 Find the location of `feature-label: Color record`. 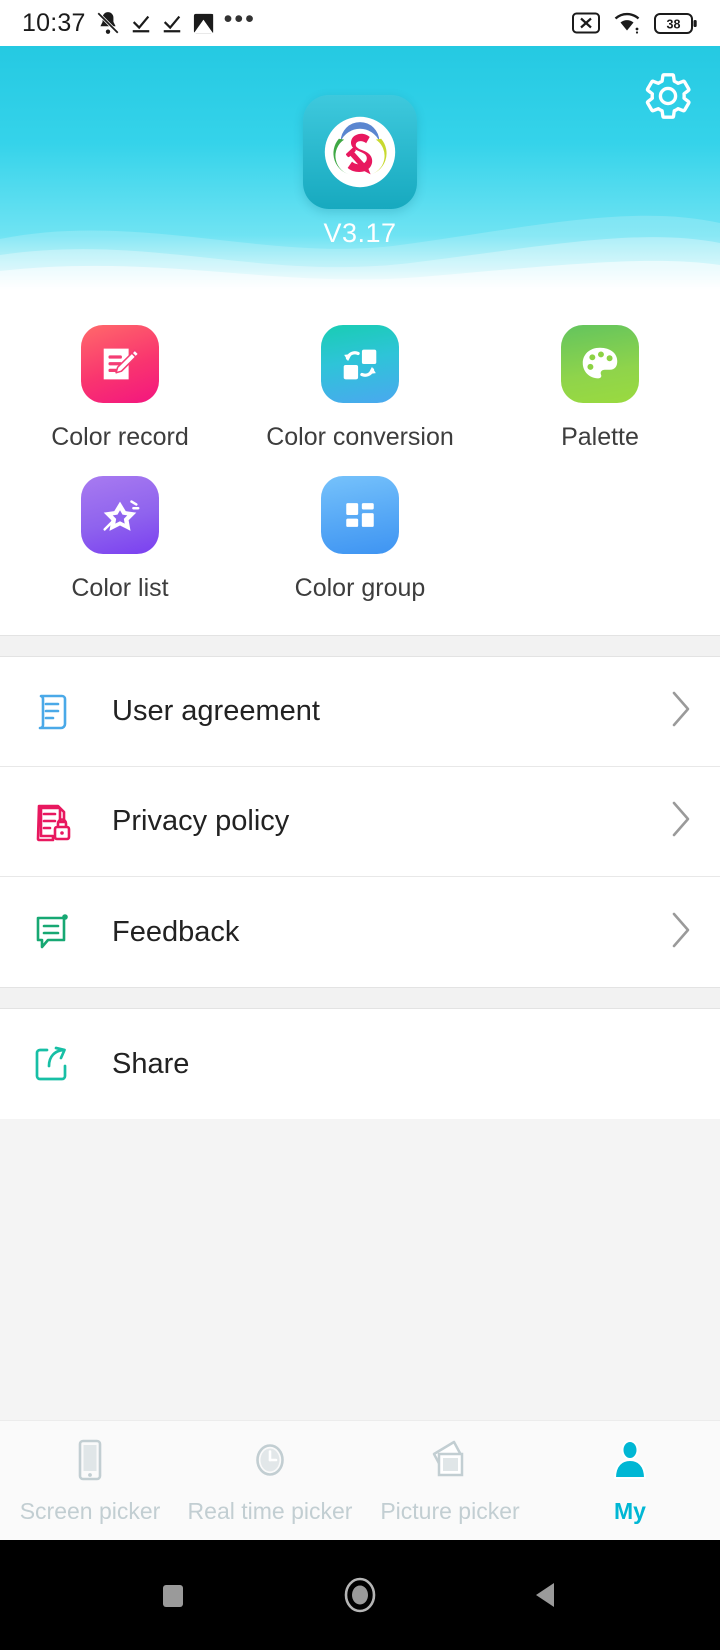

feature-label: Color record is located at coordinates (120, 437).